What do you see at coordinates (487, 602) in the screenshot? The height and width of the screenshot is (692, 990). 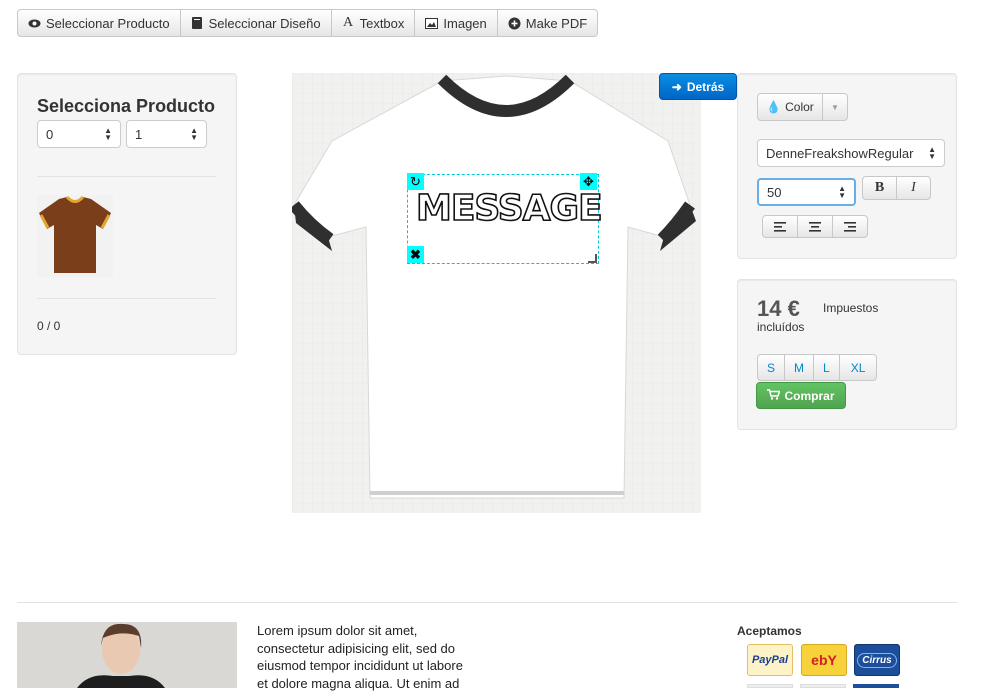 I see `footer-divider` at bounding box center [487, 602].